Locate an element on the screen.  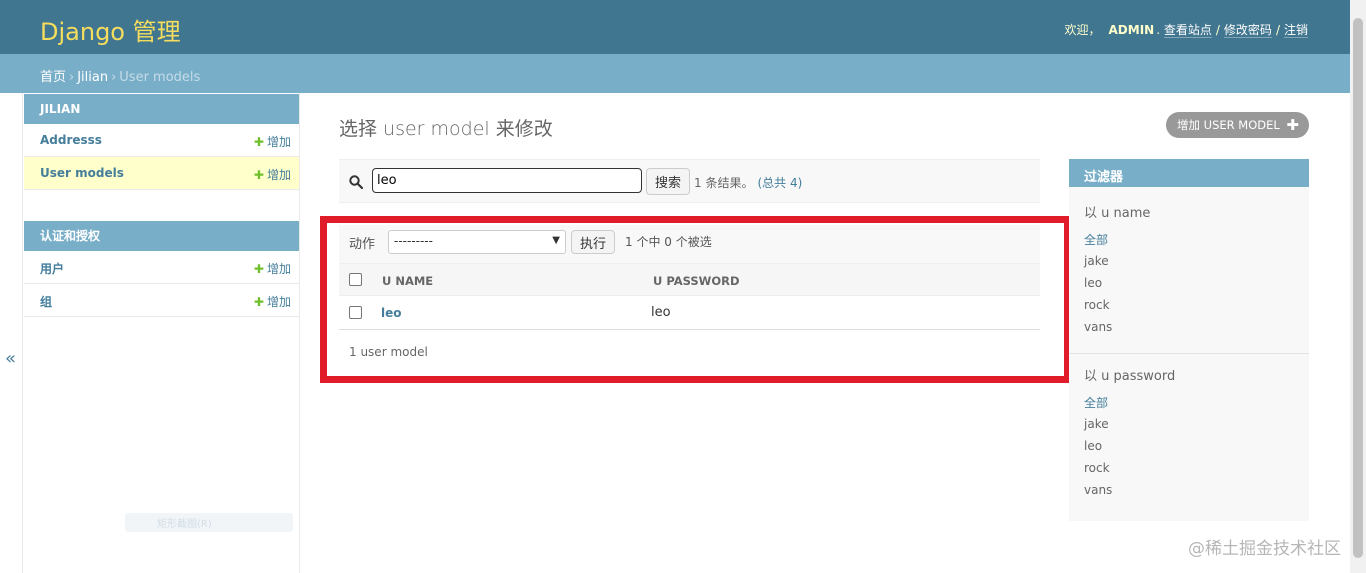
user-tools: 欢迎， ADMIN. 查看站点 / 修改密码 / 注销 is located at coordinates (1186, 30).